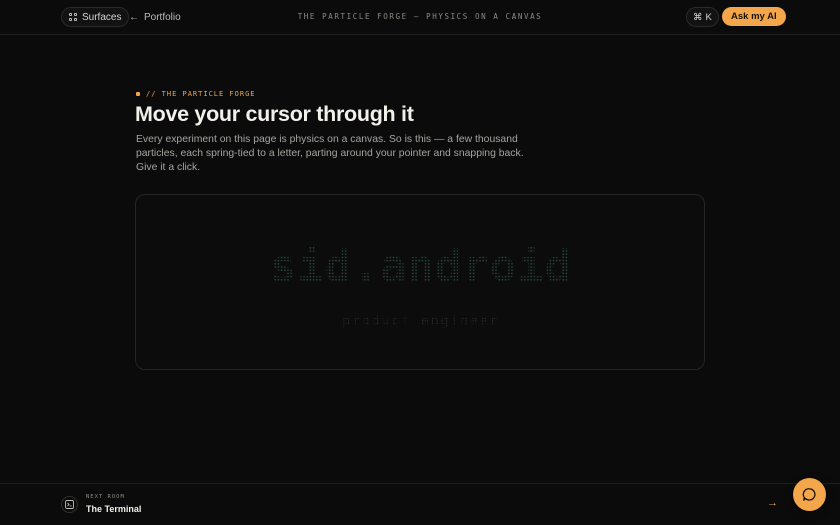 The height and width of the screenshot is (525, 840). I want to click on next-room-title: The Terminal, so click(114, 509).